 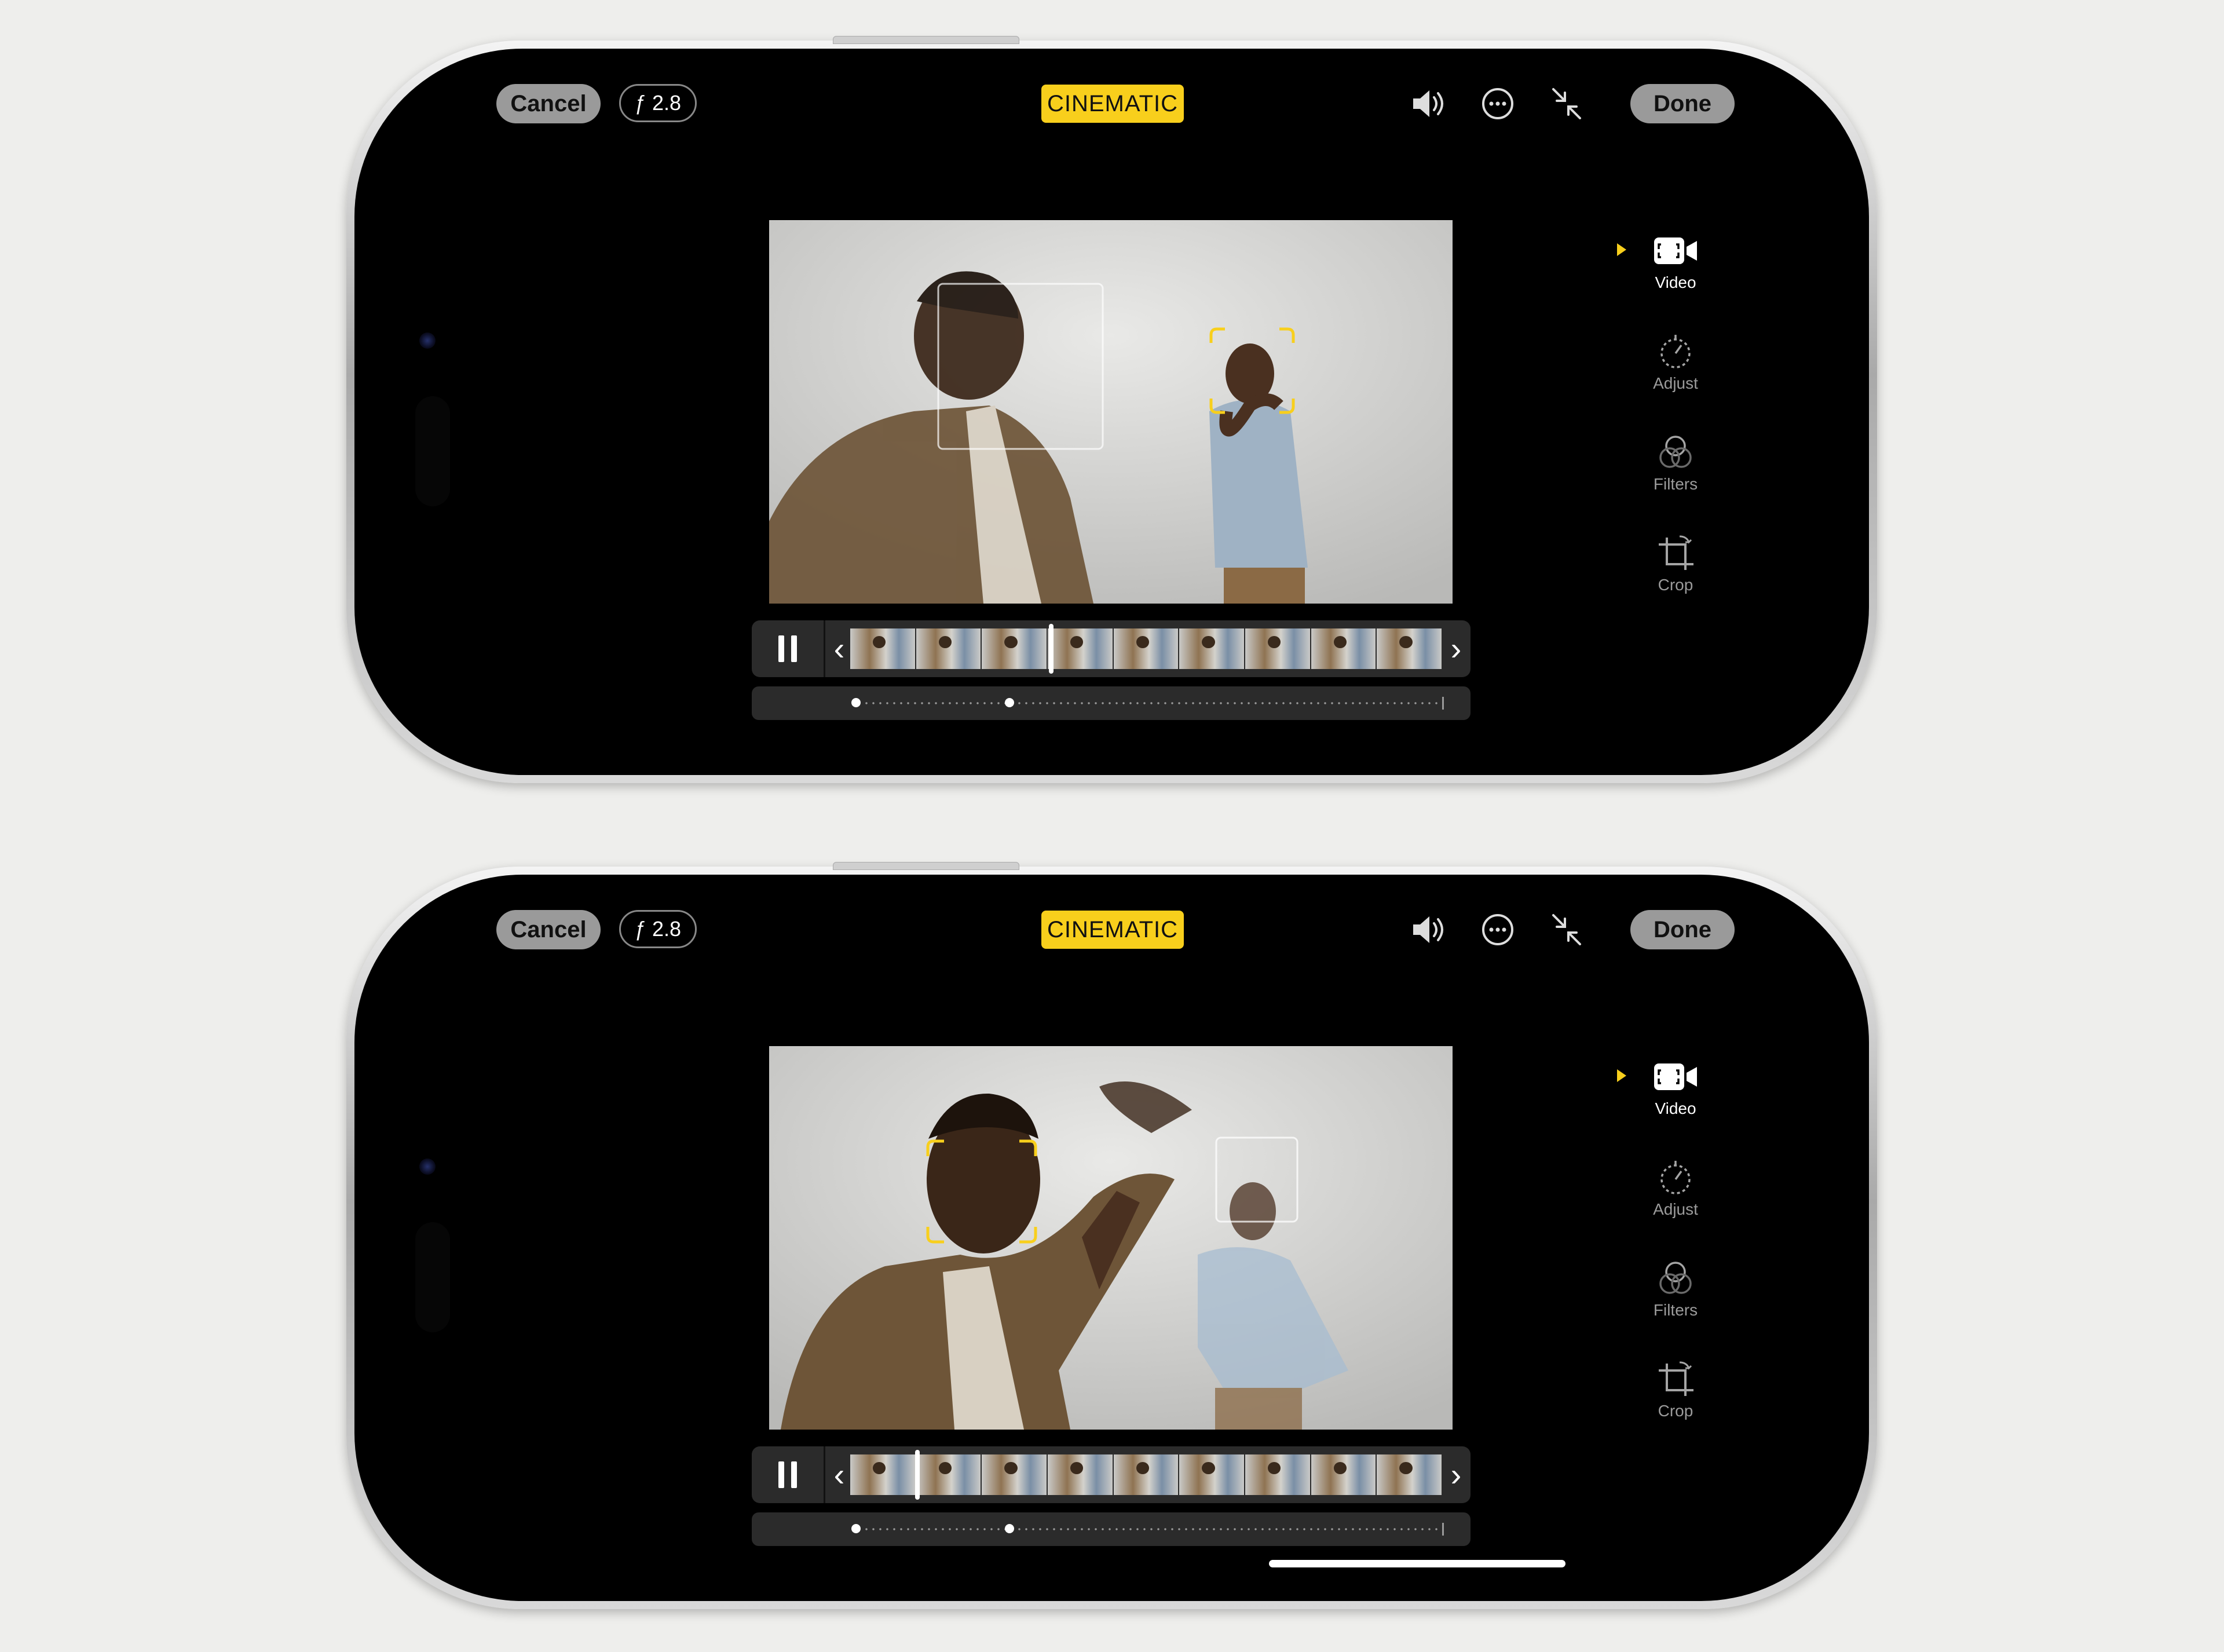 What do you see at coordinates (1417, 1563) in the screenshot?
I see `home-indicator` at bounding box center [1417, 1563].